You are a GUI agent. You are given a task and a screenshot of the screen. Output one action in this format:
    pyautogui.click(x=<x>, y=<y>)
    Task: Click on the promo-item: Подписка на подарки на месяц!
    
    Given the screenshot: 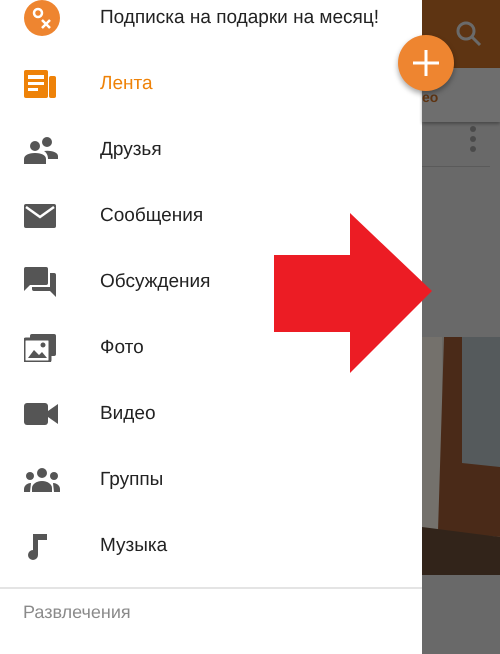 What is the action you would take?
    pyautogui.click(x=193, y=25)
    